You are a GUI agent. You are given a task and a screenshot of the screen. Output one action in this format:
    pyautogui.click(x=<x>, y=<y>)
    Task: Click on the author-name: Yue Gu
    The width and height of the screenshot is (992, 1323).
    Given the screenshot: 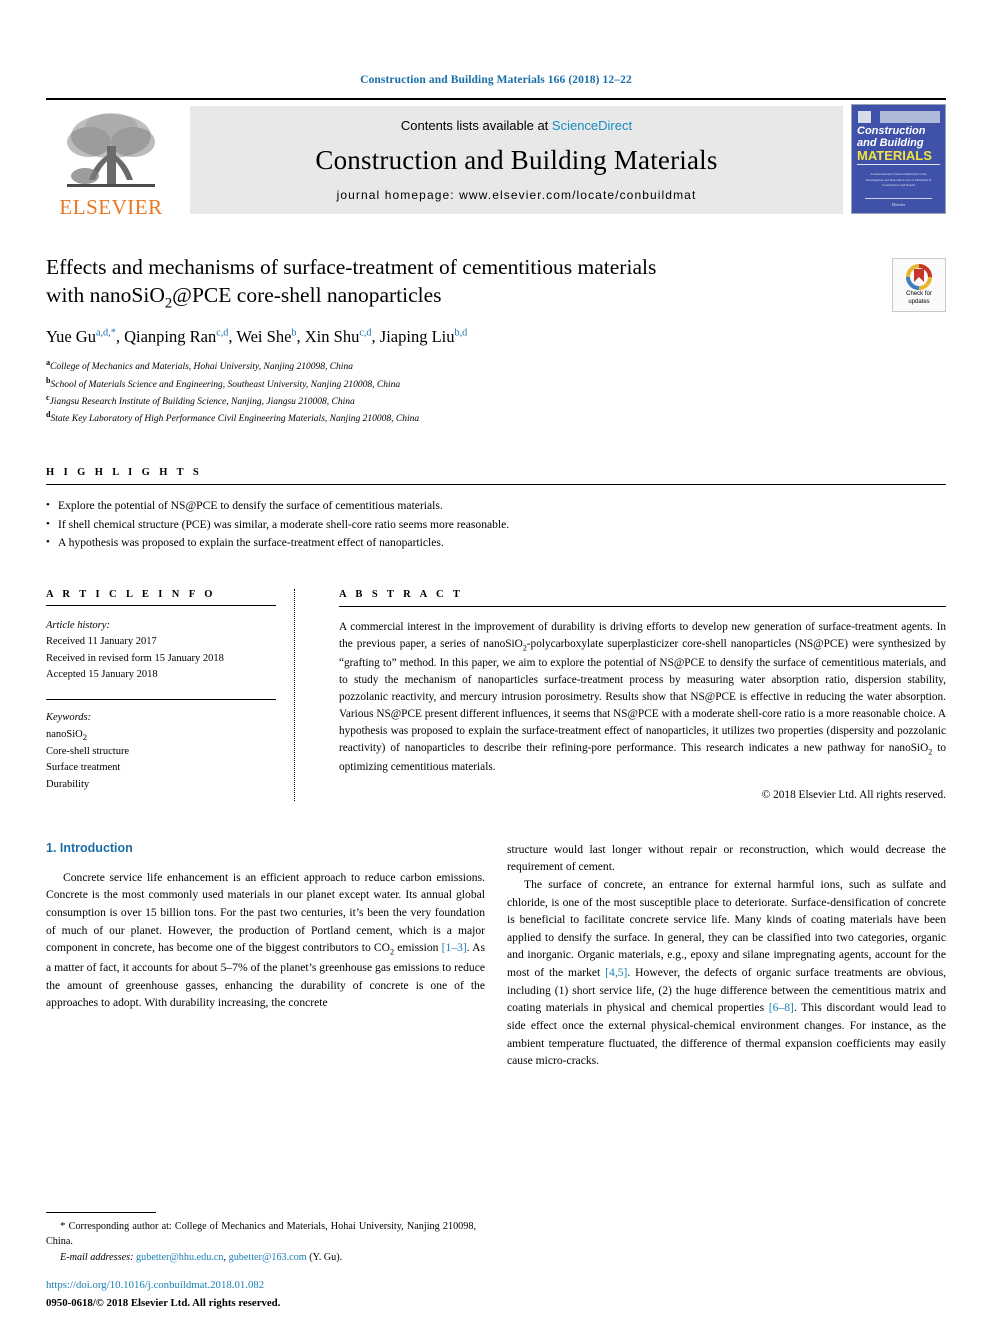 What is the action you would take?
    pyautogui.click(x=71, y=337)
    